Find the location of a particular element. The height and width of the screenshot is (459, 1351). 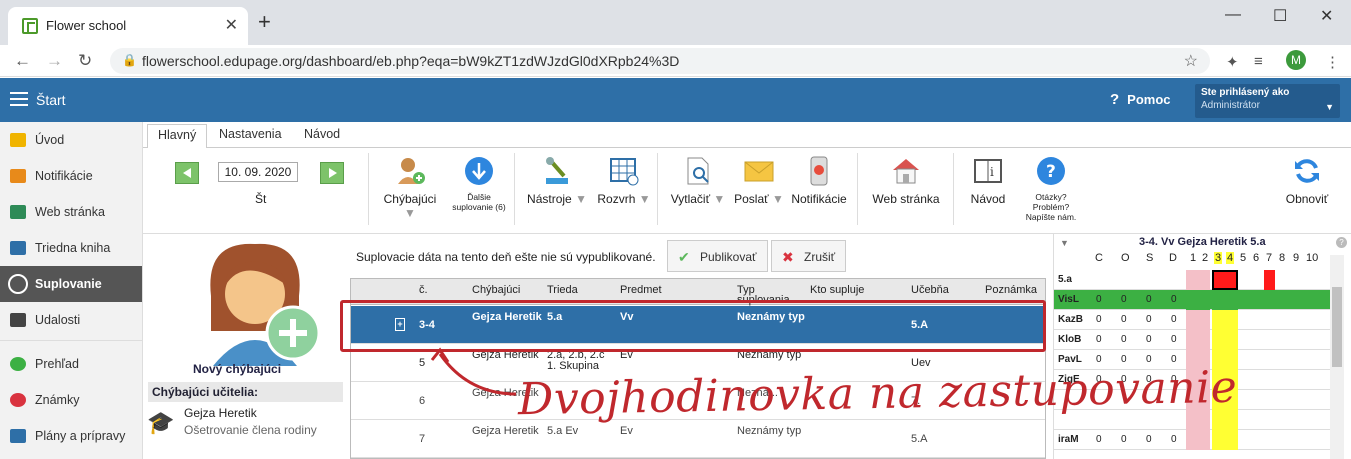

sidebar-item-6: Prehľad is located at coordinates (71, 364).